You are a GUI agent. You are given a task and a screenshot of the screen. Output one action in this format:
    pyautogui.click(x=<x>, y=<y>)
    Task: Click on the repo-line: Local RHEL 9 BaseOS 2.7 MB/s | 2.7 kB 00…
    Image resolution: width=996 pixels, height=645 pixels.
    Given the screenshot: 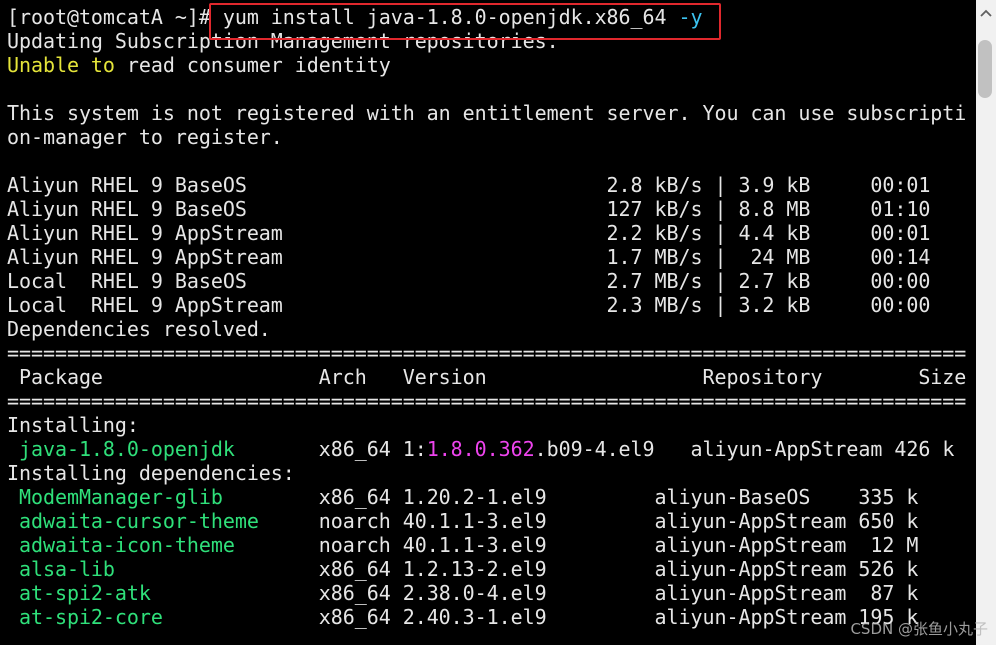 What is the action you would take?
    pyautogui.click(x=469, y=281)
    